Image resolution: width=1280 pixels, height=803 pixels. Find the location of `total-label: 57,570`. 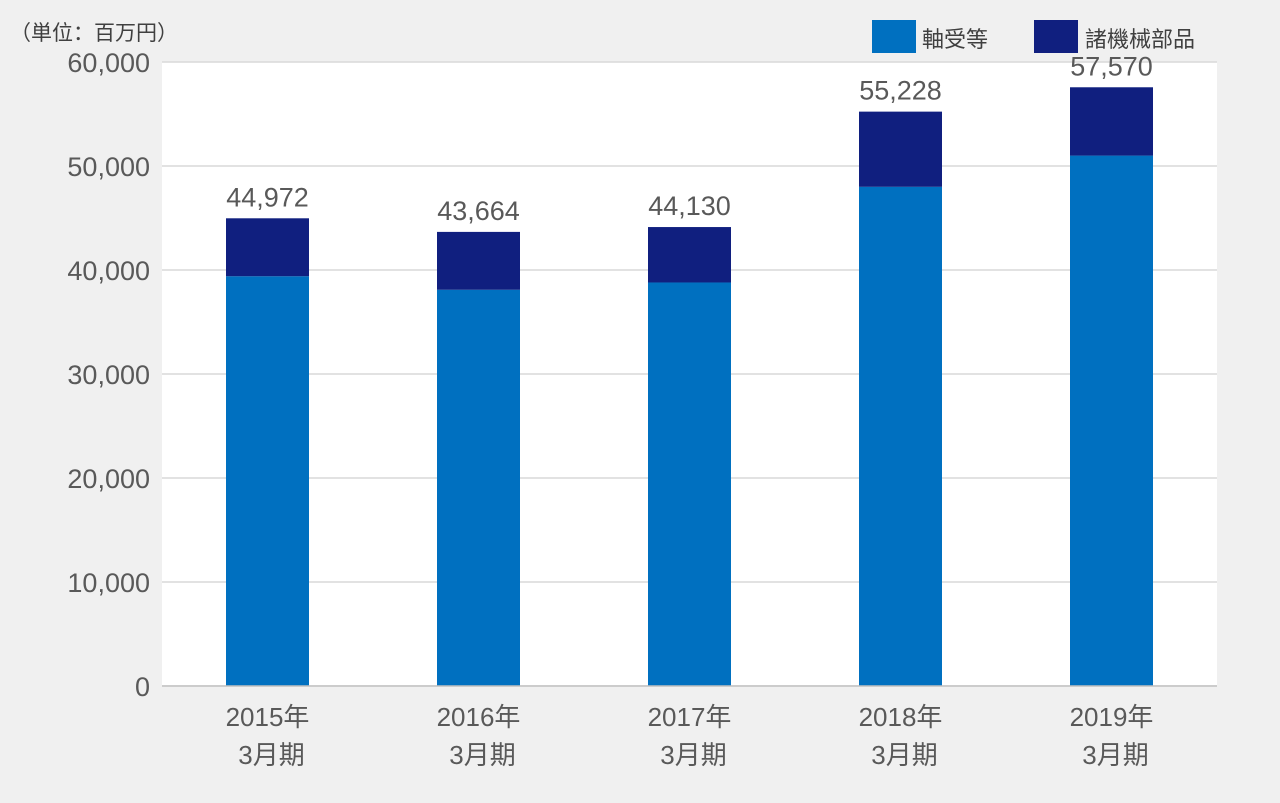

total-label: 57,570 is located at coordinates (1111, 66).